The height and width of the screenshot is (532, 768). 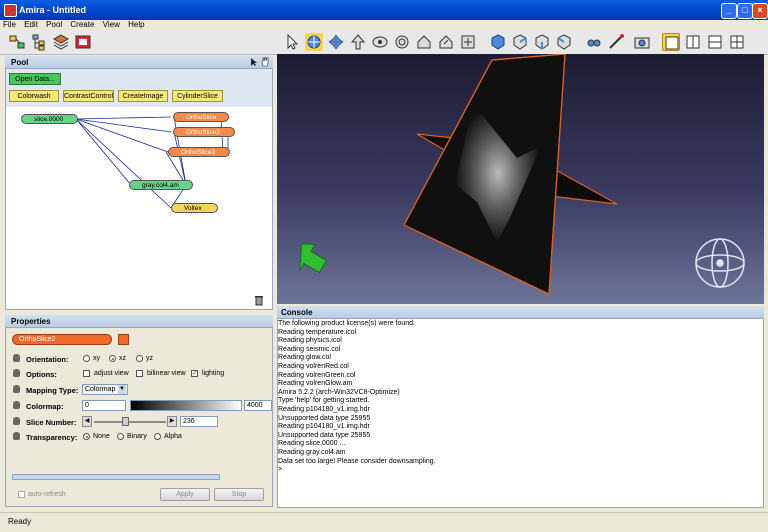 I want to click on measure-icon, so click(x=616, y=42).